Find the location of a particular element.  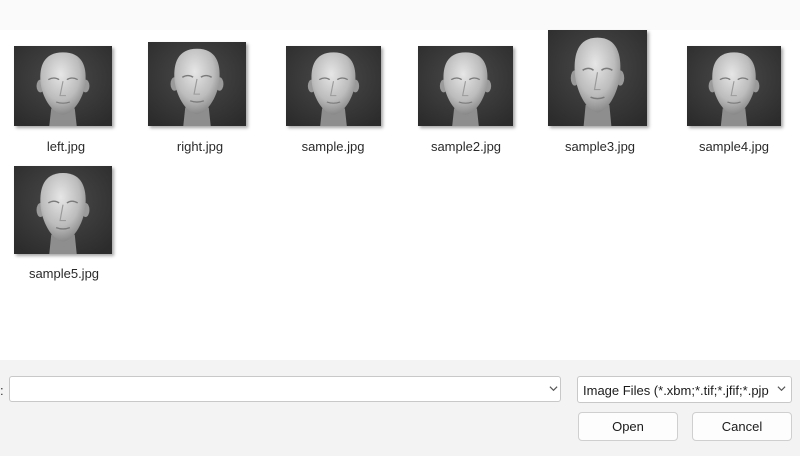

file-name: left.jpg is located at coordinates (66, 146).